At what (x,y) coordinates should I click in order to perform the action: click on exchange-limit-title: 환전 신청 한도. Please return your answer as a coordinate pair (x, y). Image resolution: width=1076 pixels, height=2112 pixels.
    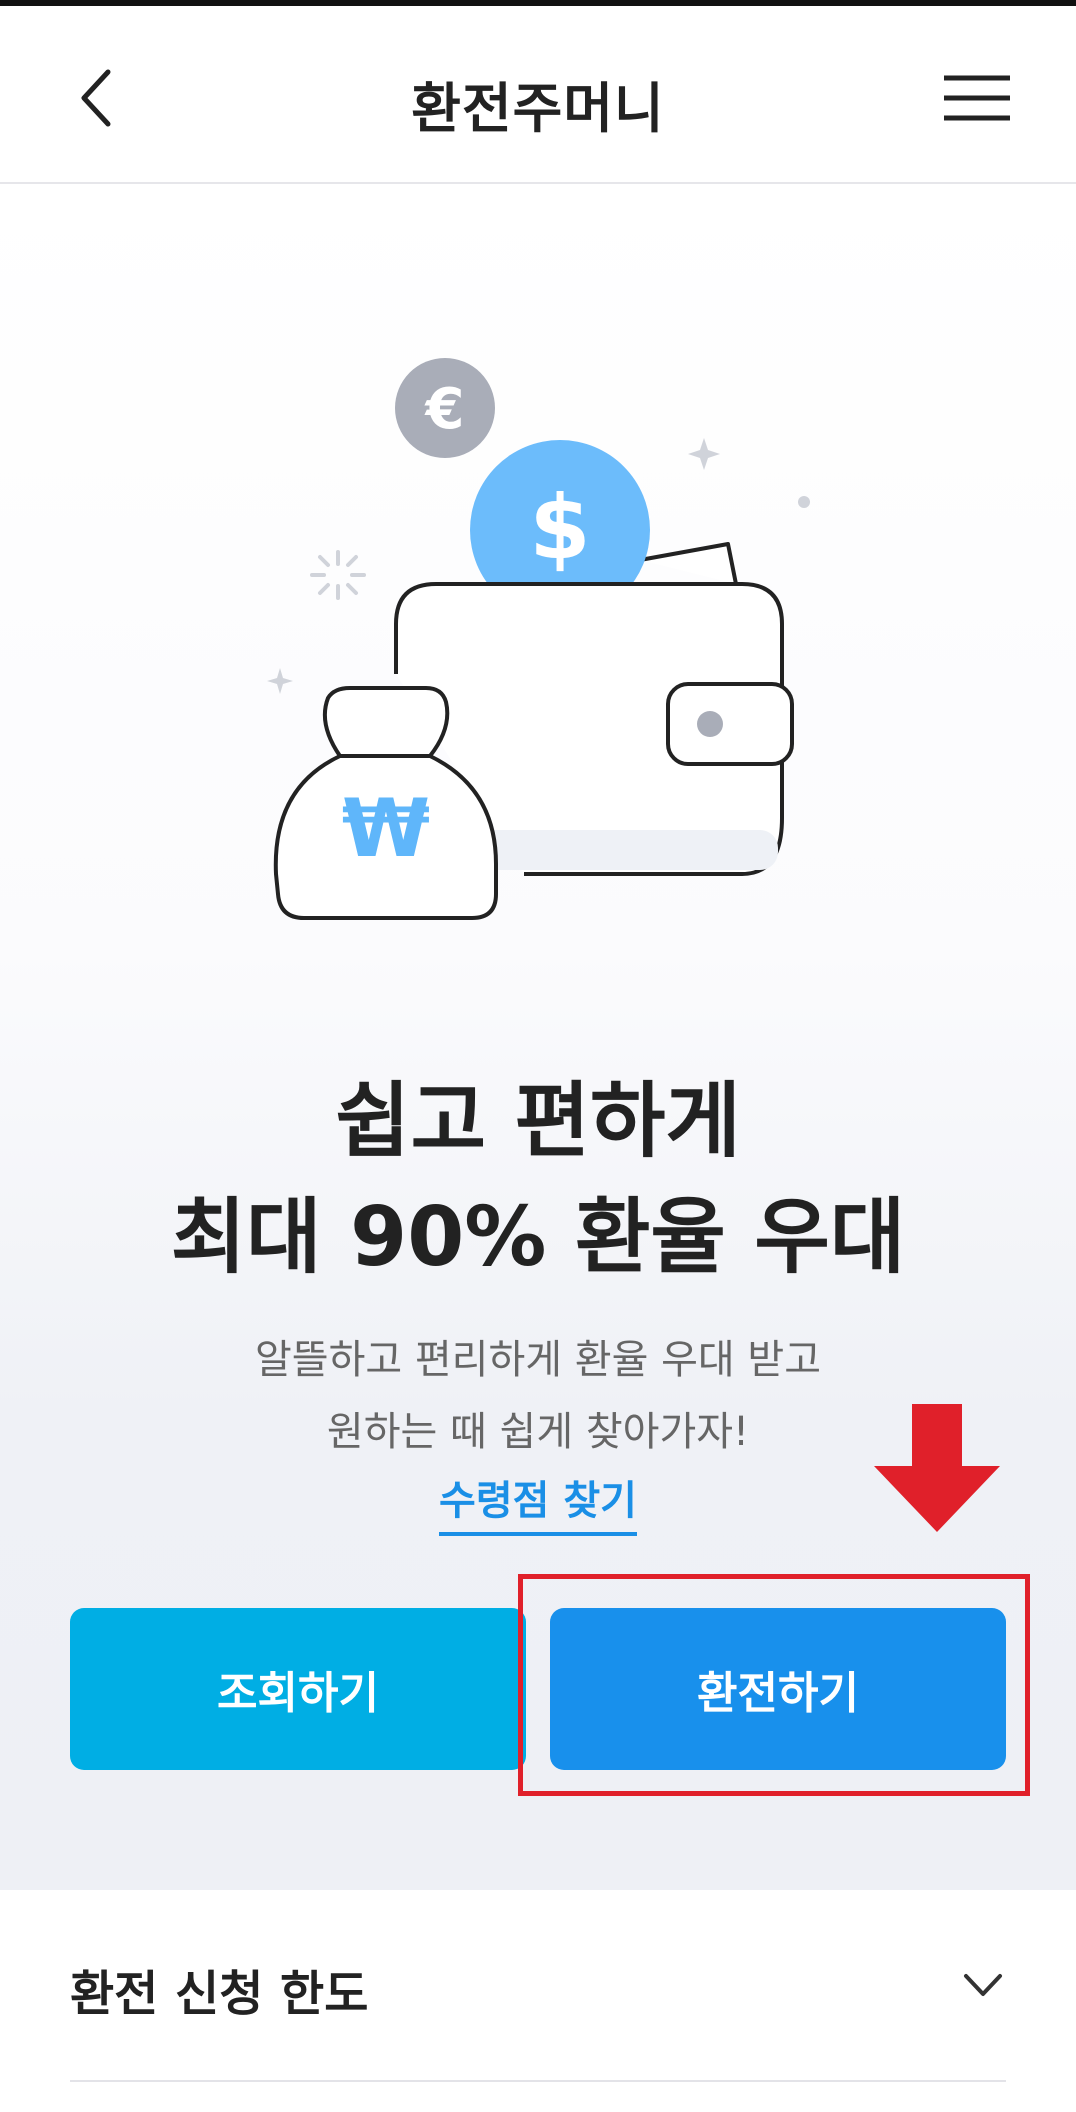
    Looking at the image, I should click on (219, 1994).